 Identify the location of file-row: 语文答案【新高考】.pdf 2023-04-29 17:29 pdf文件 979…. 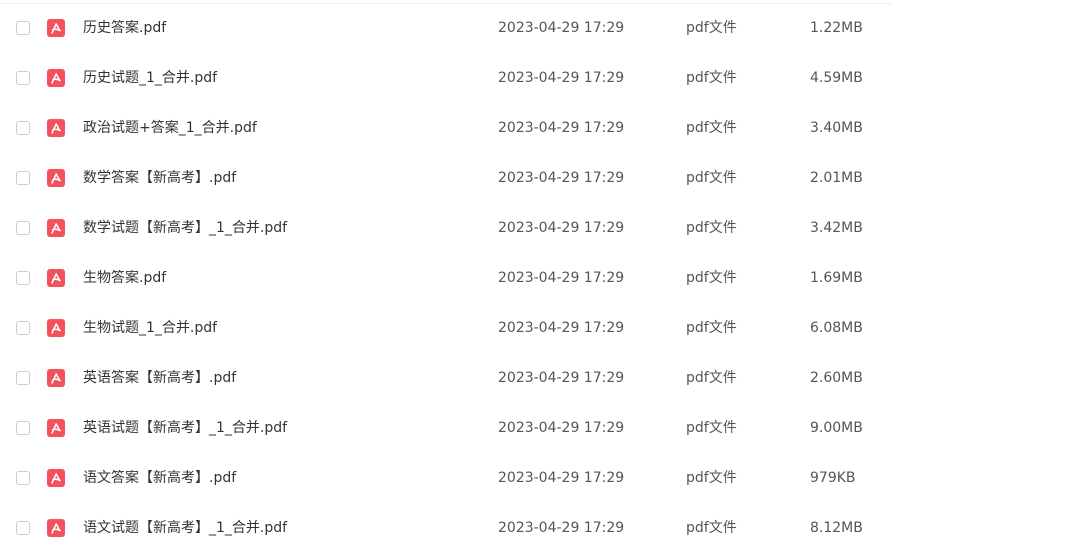
(446, 479).